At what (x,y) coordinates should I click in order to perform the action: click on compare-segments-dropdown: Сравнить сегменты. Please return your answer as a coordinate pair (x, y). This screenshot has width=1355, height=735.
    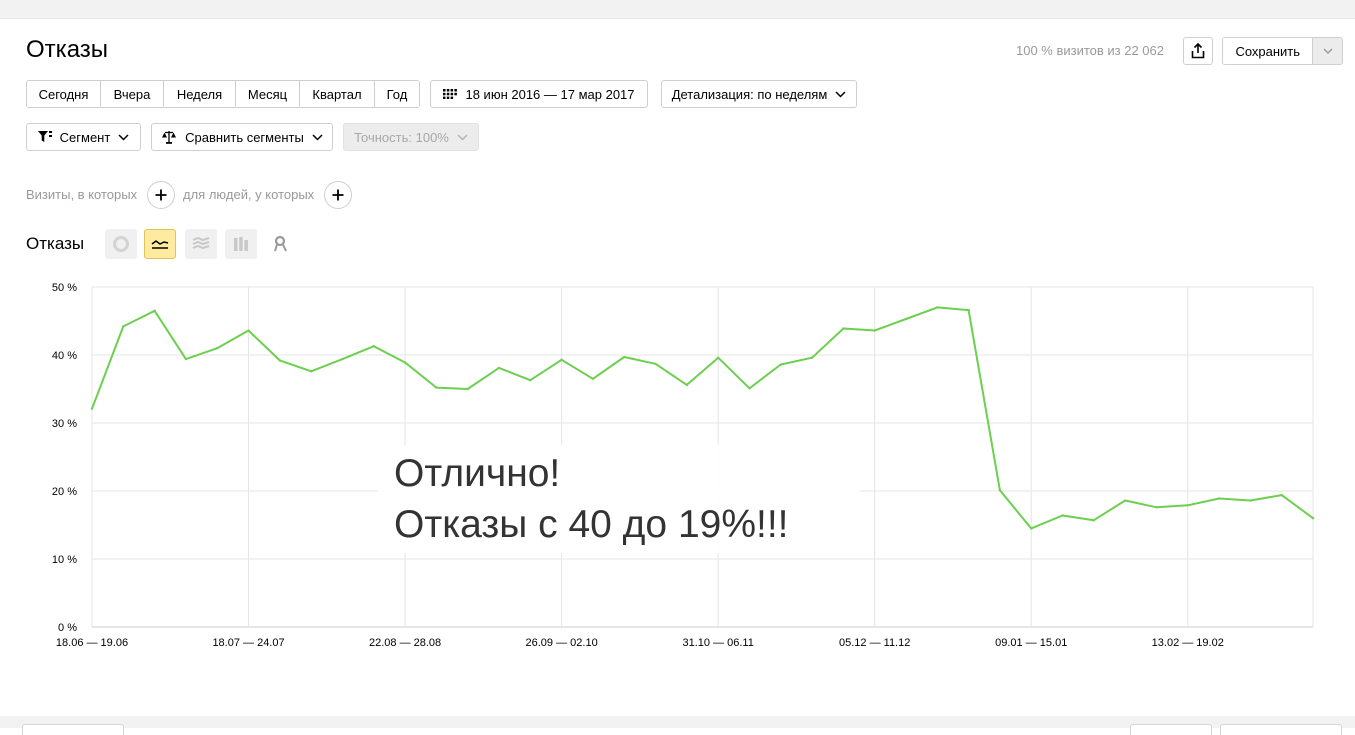
    Looking at the image, I should click on (242, 137).